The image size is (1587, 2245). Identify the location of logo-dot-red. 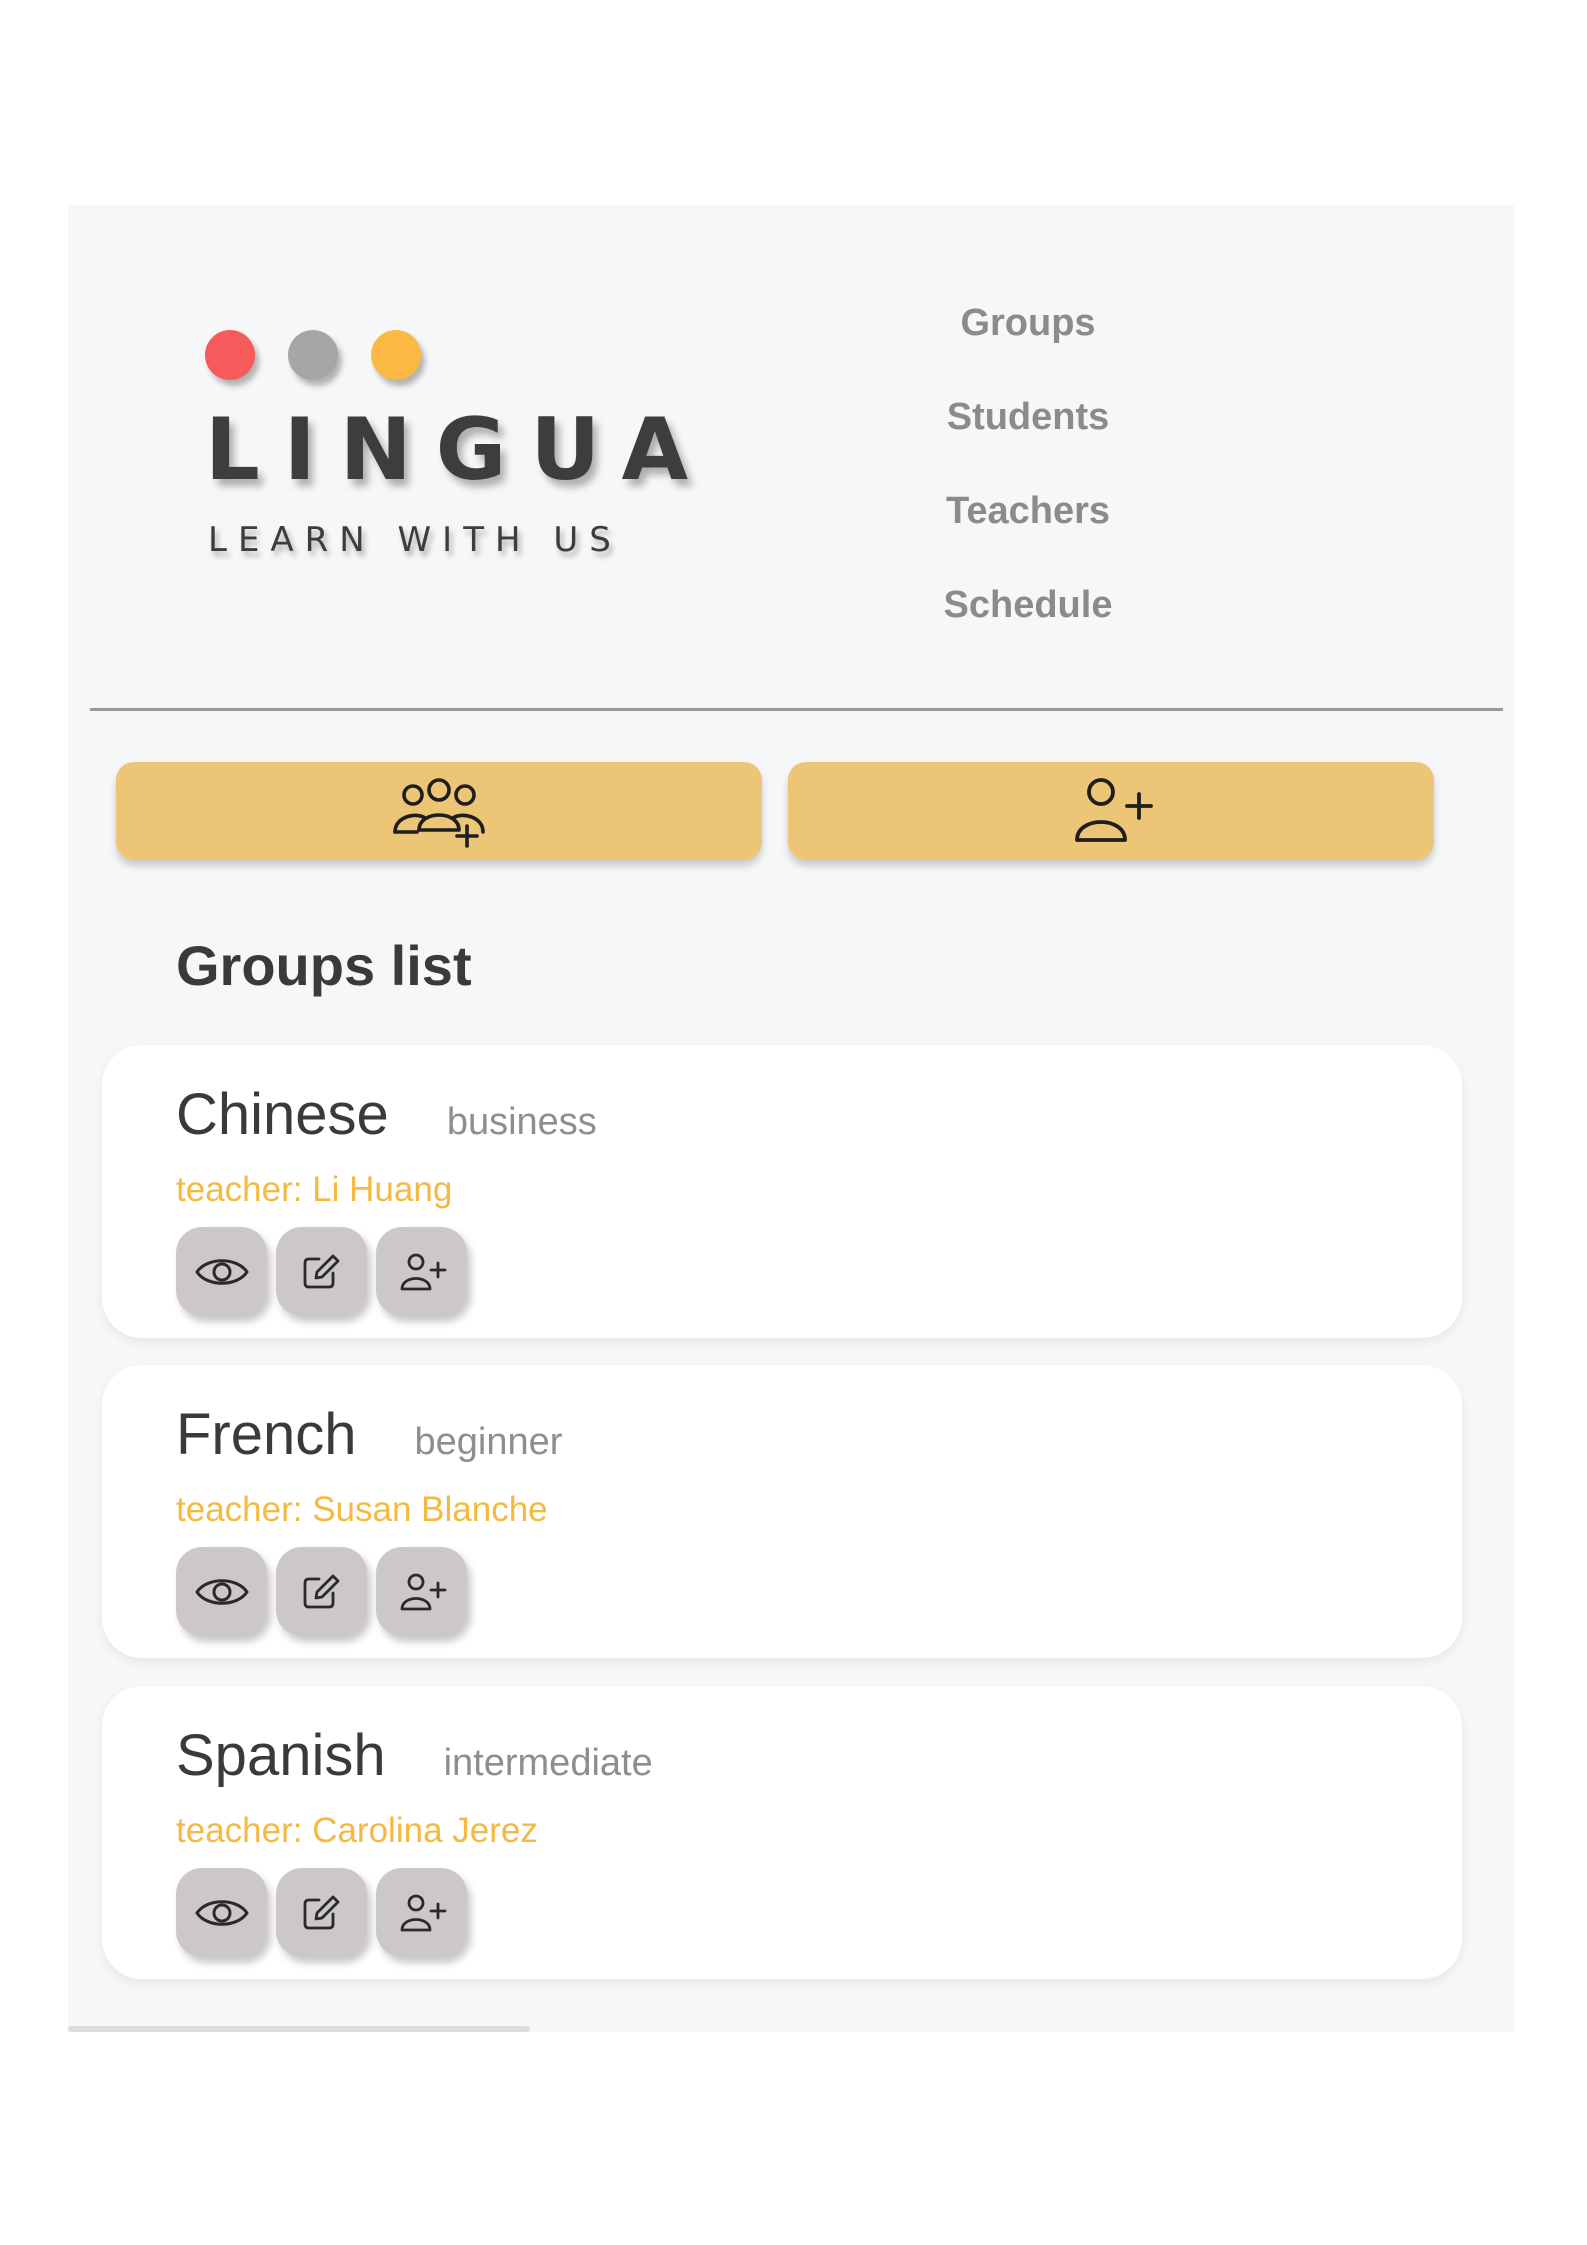
(230, 355).